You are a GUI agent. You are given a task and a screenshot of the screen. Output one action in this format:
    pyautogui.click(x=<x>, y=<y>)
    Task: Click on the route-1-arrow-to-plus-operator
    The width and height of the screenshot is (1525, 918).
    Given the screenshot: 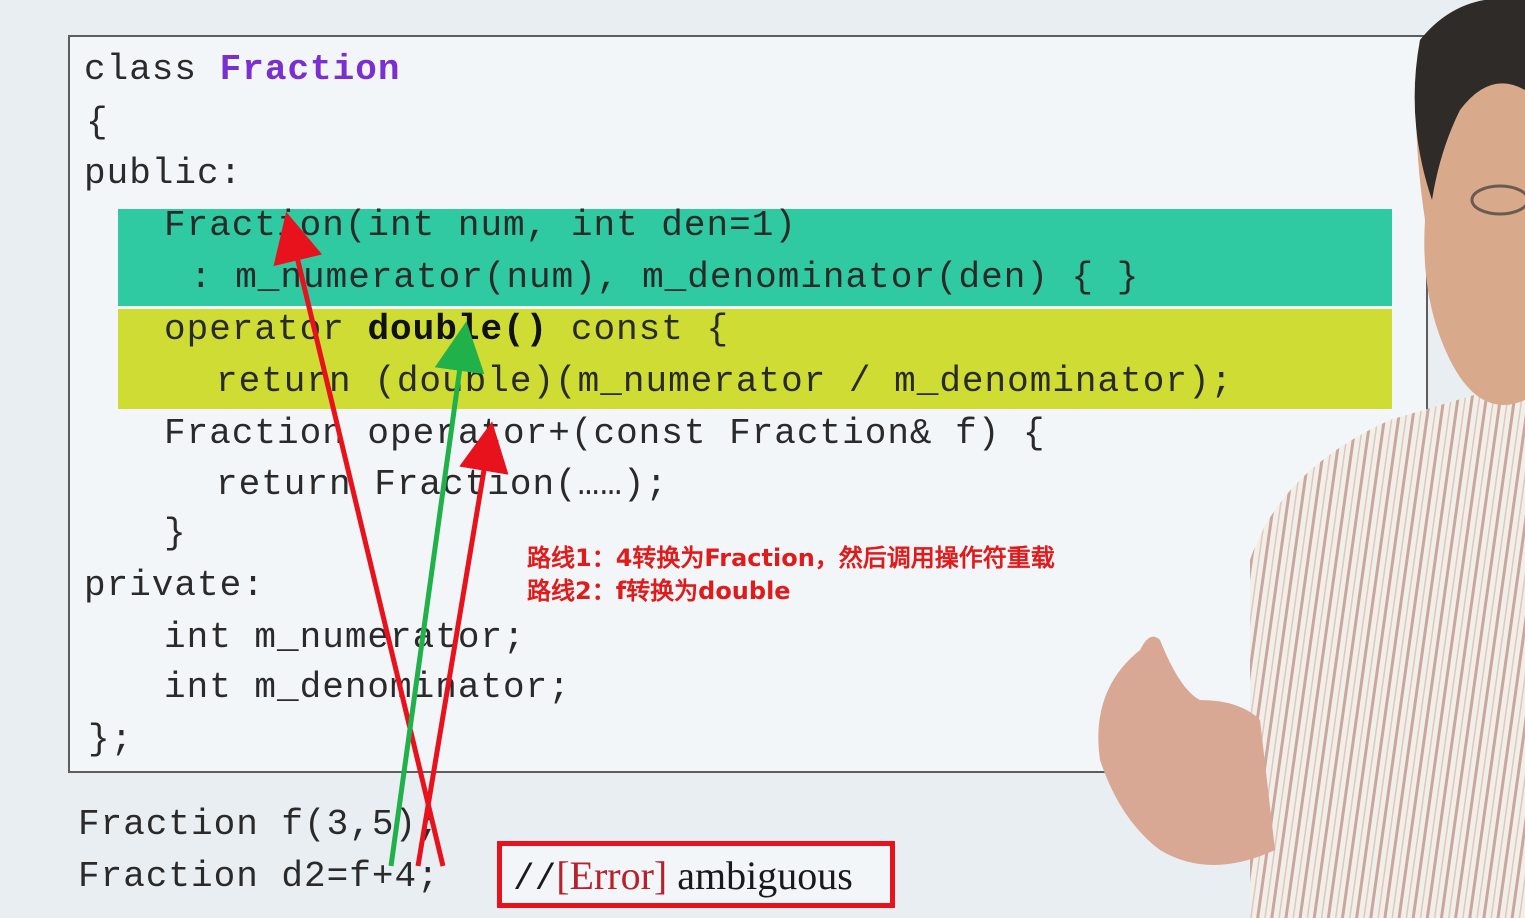 What is the action you would take?
    pyautogui.click(x=462, y=644)
    